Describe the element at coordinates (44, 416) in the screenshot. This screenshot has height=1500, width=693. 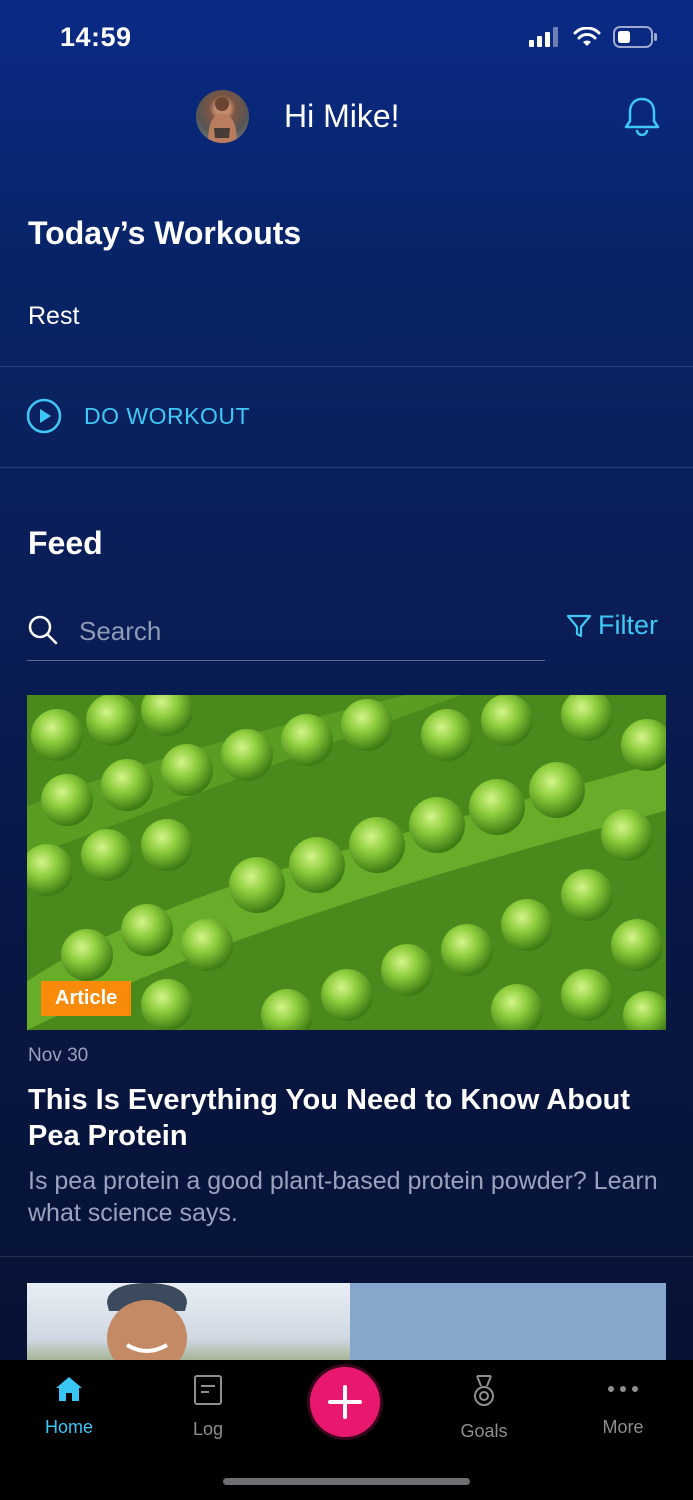
I see `play-circle-icon` at that location.